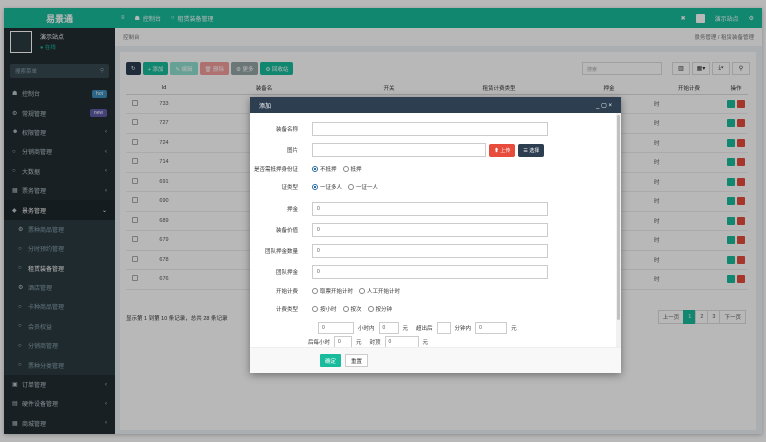  I want to click on unit-yuan-3: 元, so click(359, 343).